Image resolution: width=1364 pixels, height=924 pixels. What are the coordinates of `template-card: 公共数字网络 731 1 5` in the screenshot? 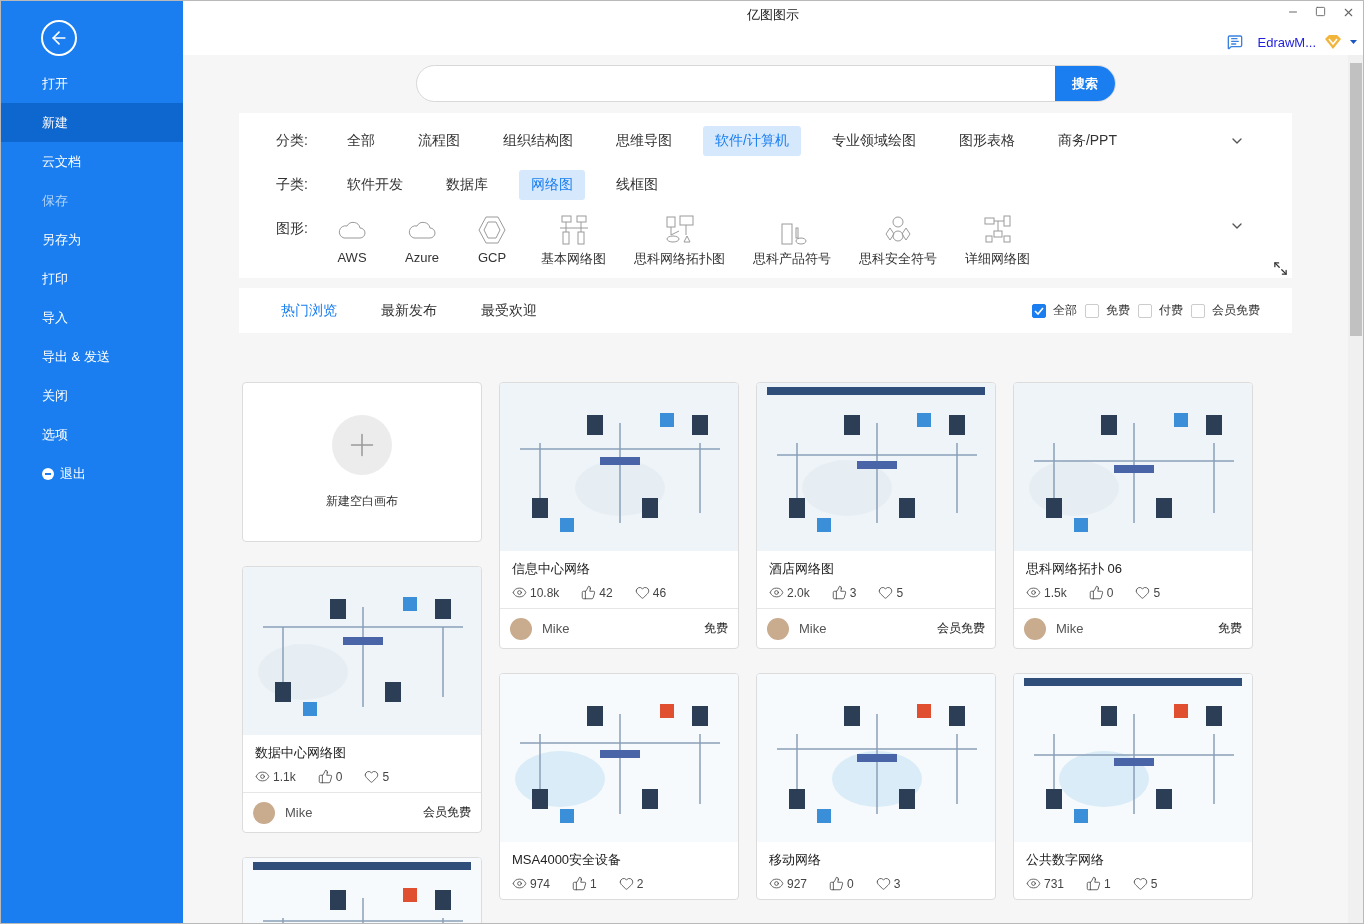 It's located at (1133, 786).